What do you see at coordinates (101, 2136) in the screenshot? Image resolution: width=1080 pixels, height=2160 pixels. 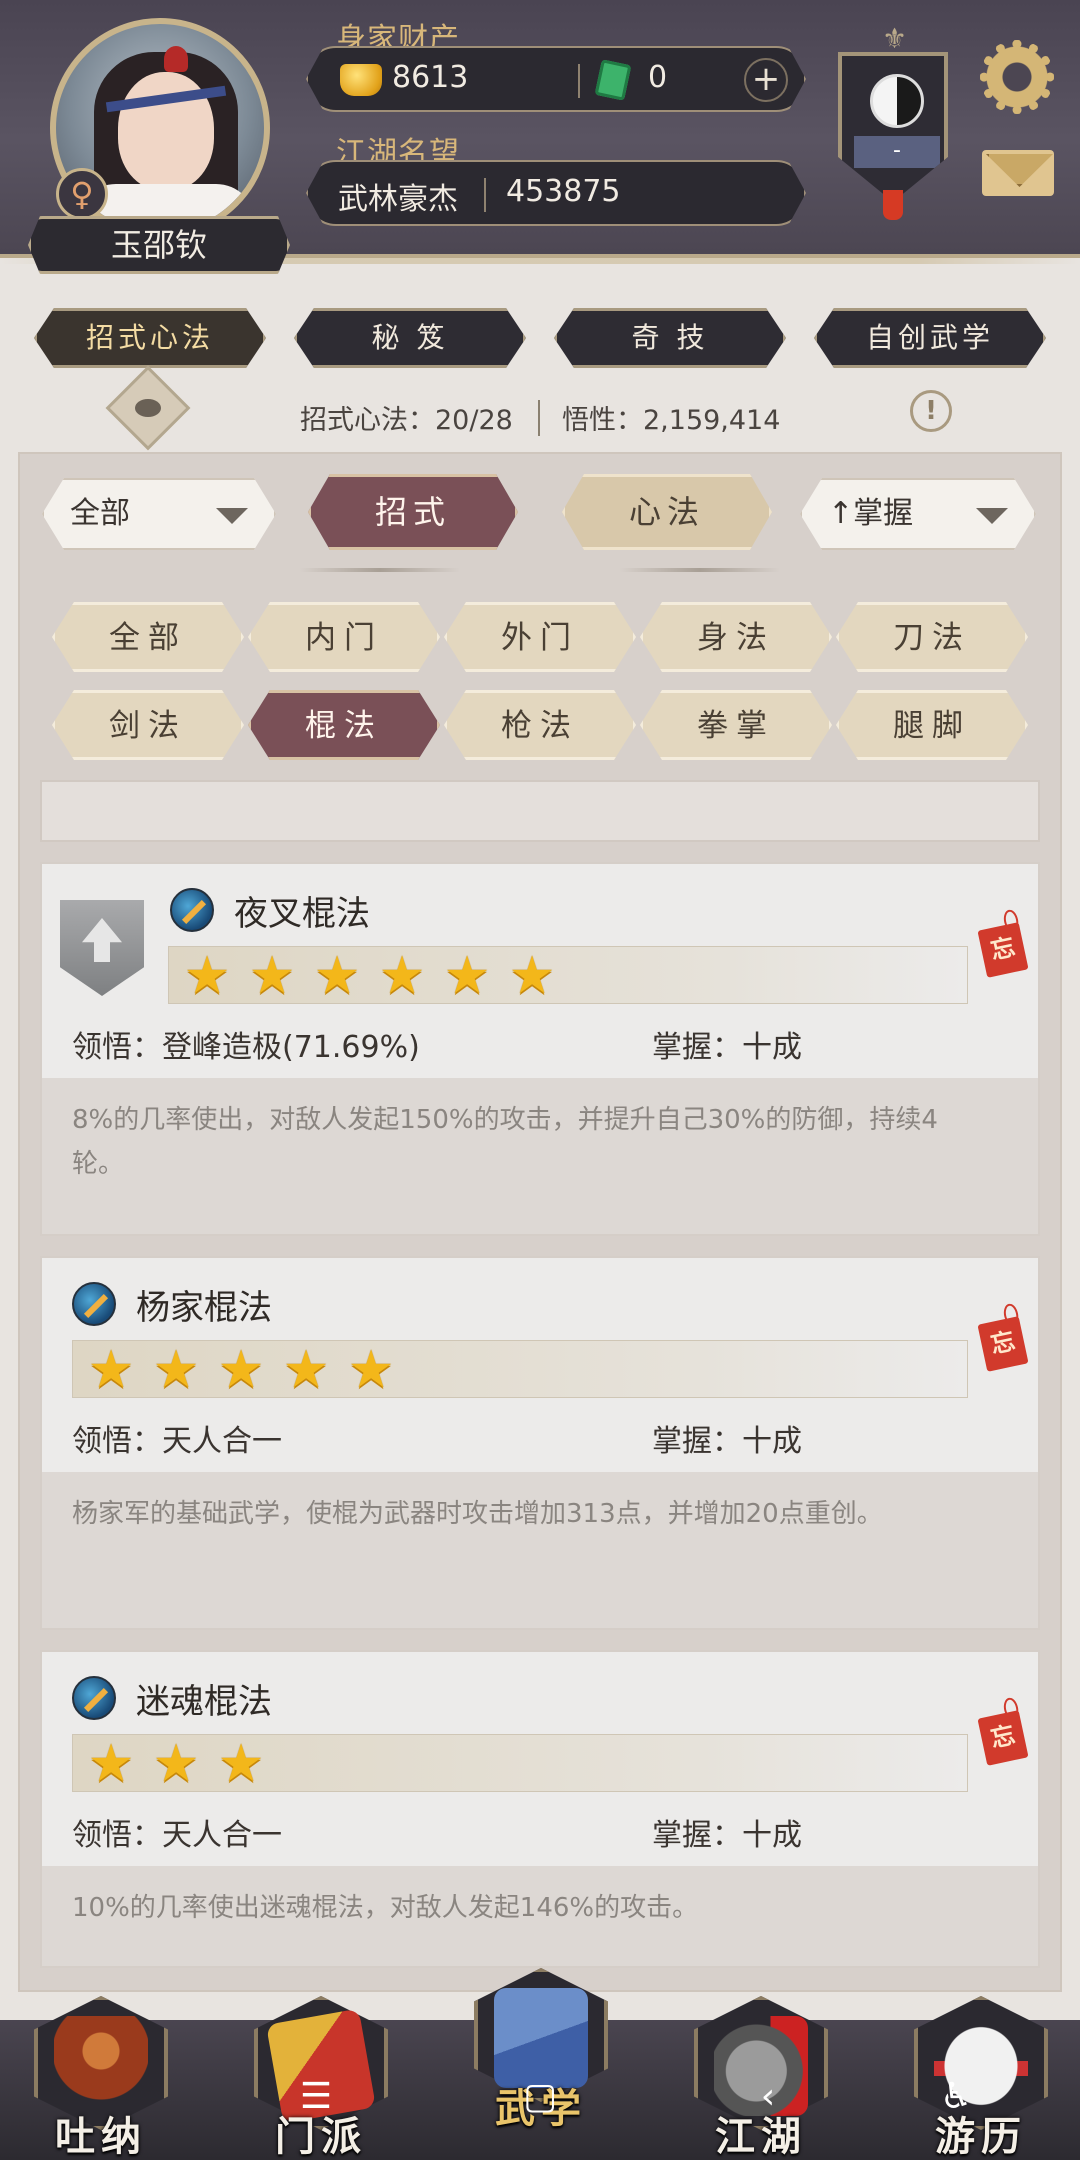 I see `nav-label: 吐纳` at bounding box center [101, 2136].